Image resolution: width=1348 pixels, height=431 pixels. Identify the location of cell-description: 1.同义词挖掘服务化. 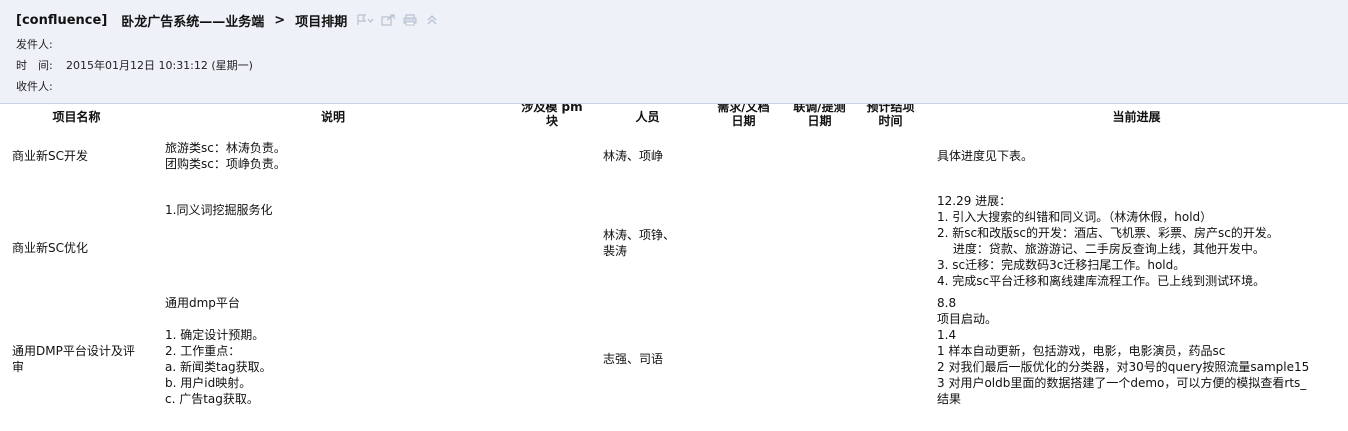
(219, 210).